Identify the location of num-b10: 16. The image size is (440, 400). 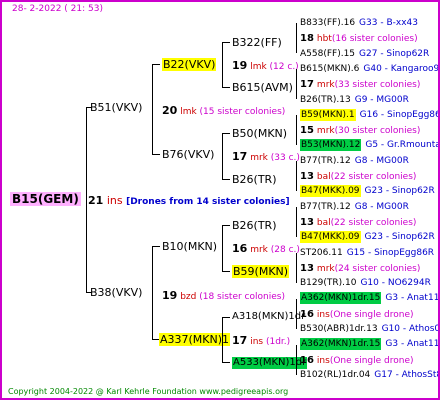
(240, 248).